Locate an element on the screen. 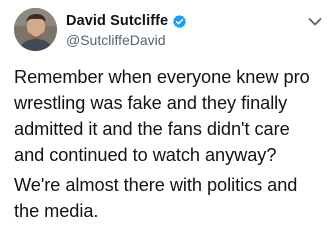 This screenshot has width=330, height=241. tweet-line: the media. is located at coordinates (56, 211).